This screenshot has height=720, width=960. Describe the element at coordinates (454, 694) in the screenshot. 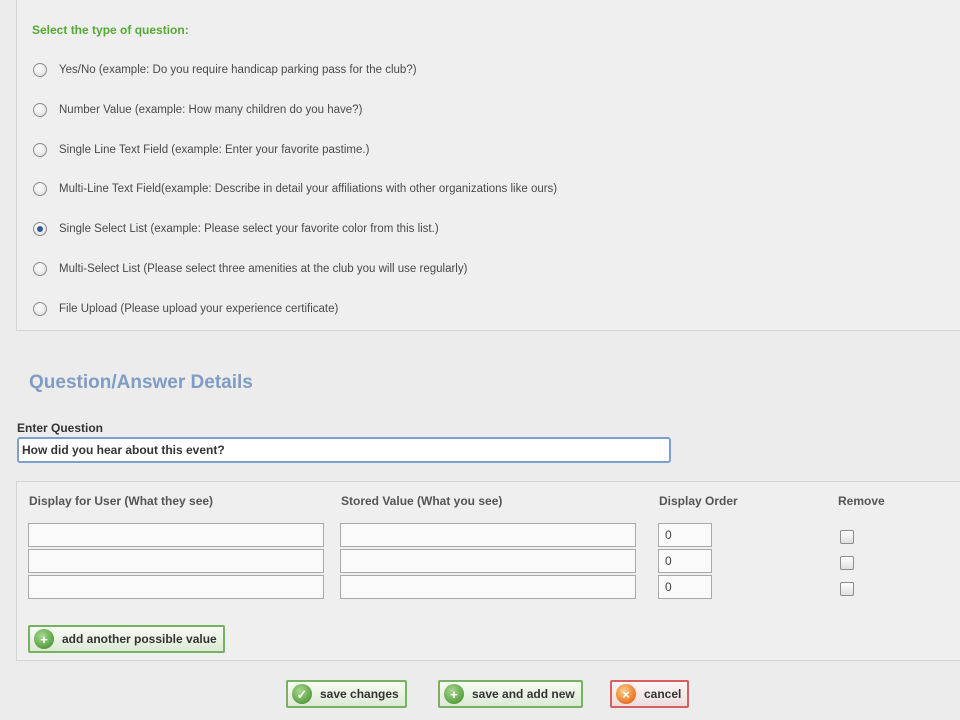

I see `save-add-icon: +` at that location.